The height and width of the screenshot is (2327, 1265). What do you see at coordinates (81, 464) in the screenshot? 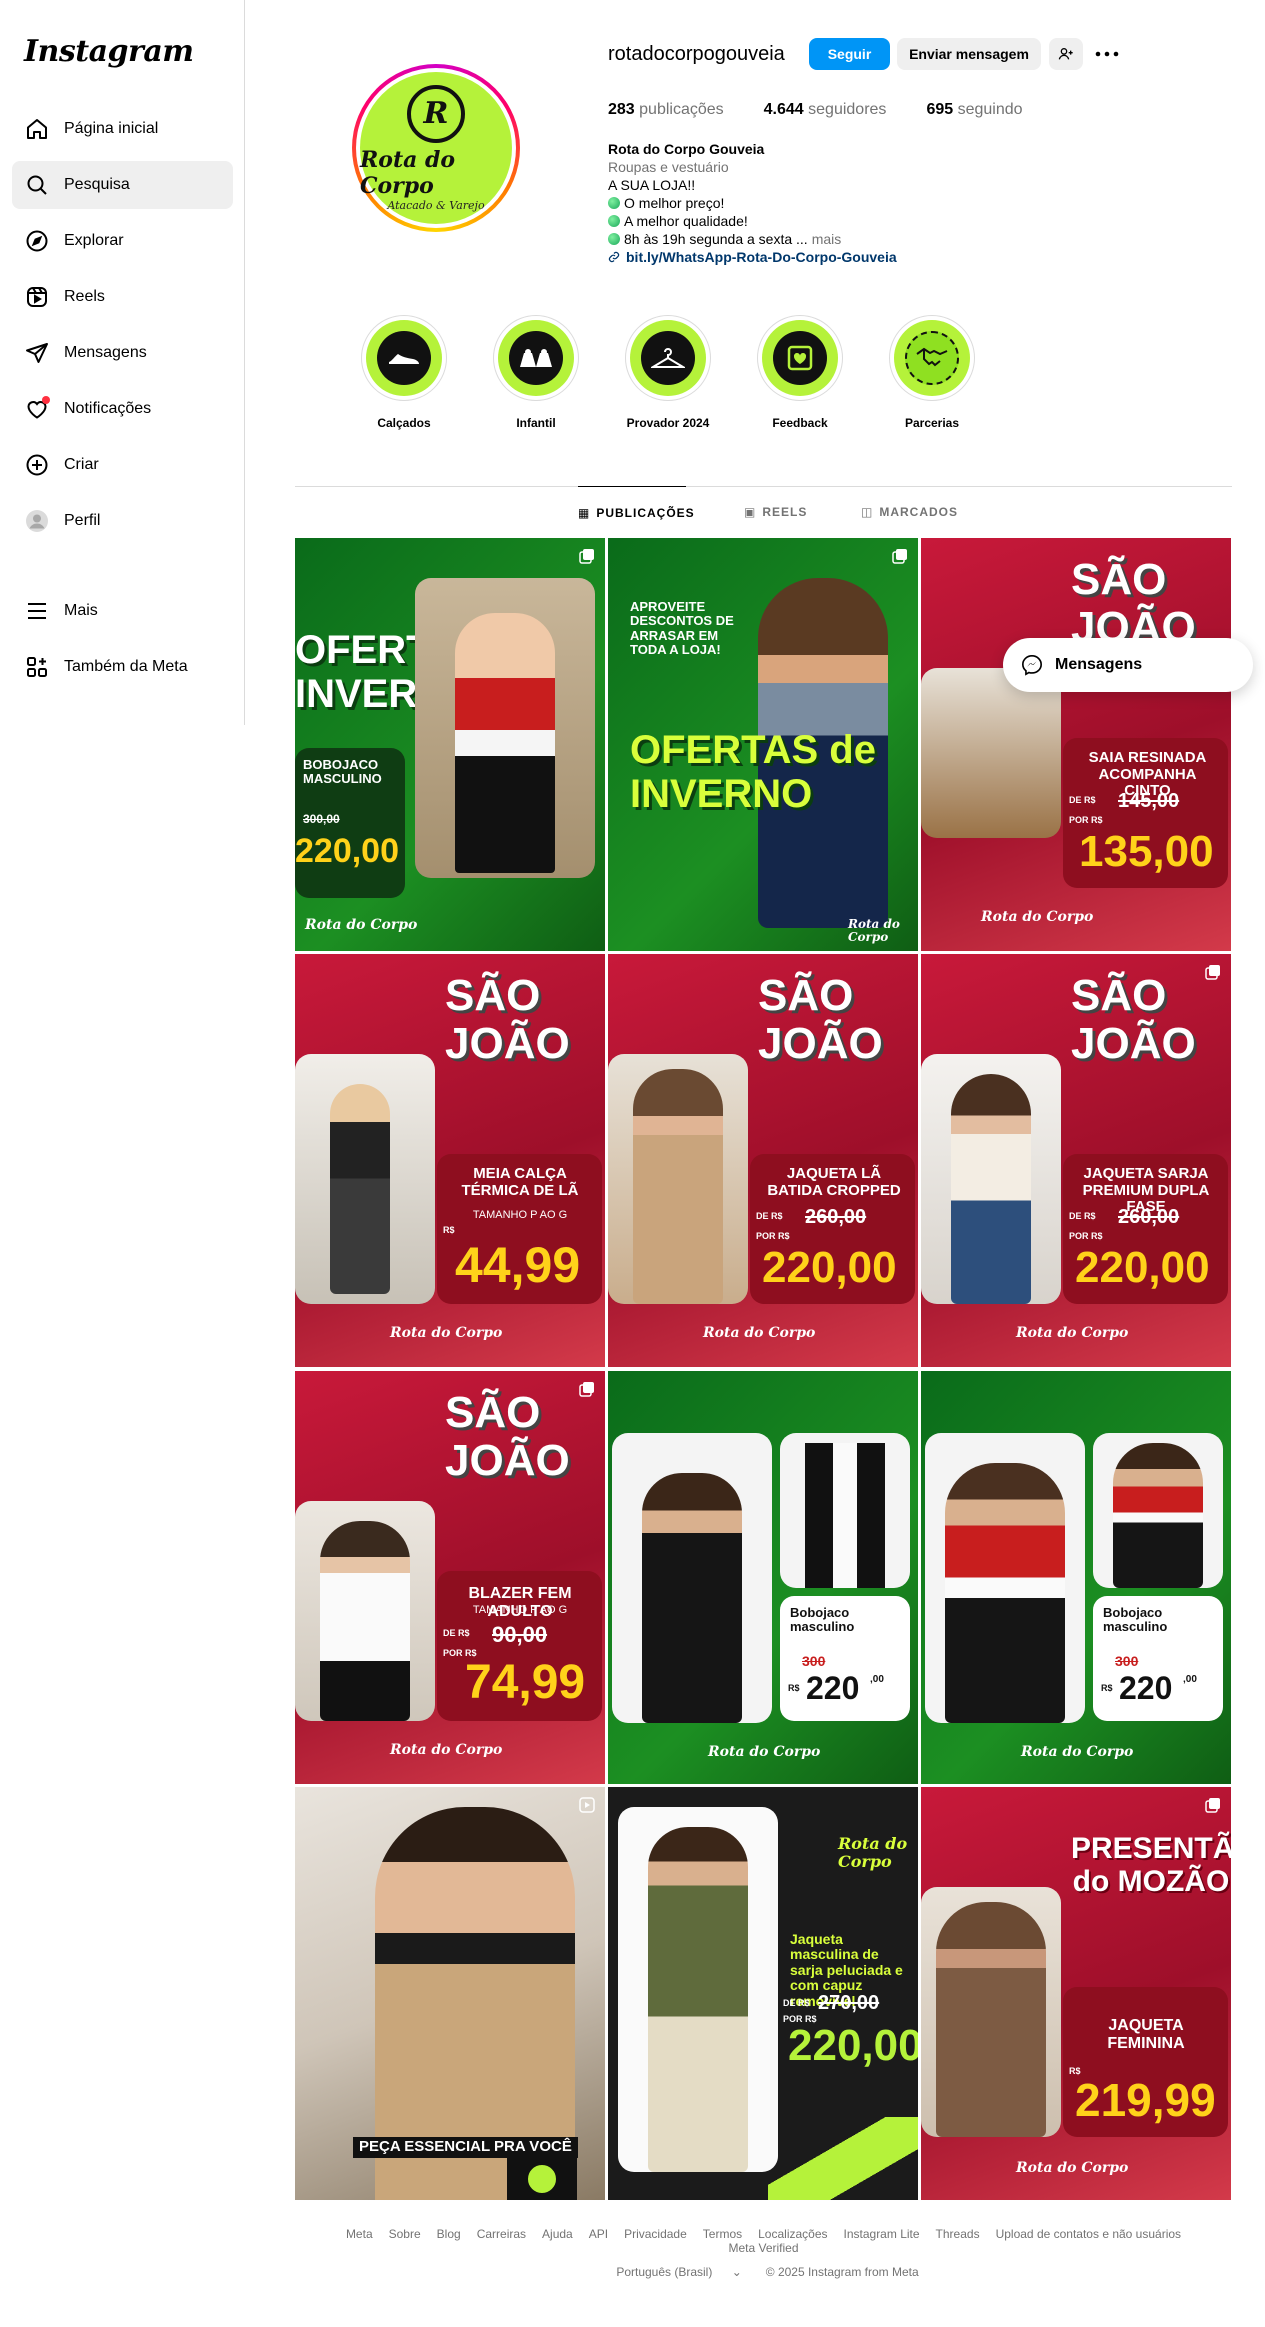
I see `sidebar-item-label: Criar` at bounding box center [81, 464].